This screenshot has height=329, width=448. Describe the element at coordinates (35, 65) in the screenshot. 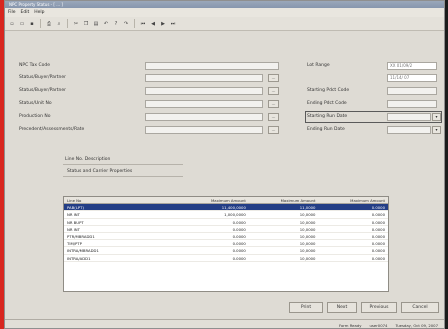

I see `label-npc-tax-code: NPC Tax Code` at that location.